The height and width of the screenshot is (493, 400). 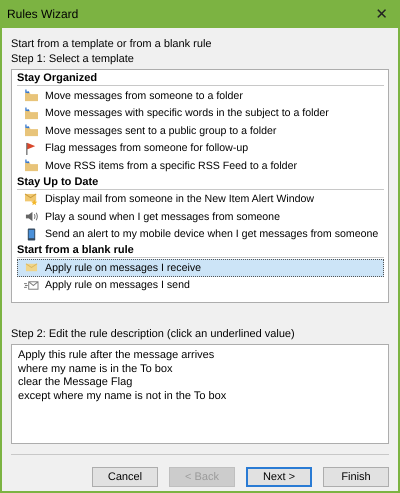 I want to click on template-item: Move messages sent to a public group to a folder, so click(x=200, y=131).